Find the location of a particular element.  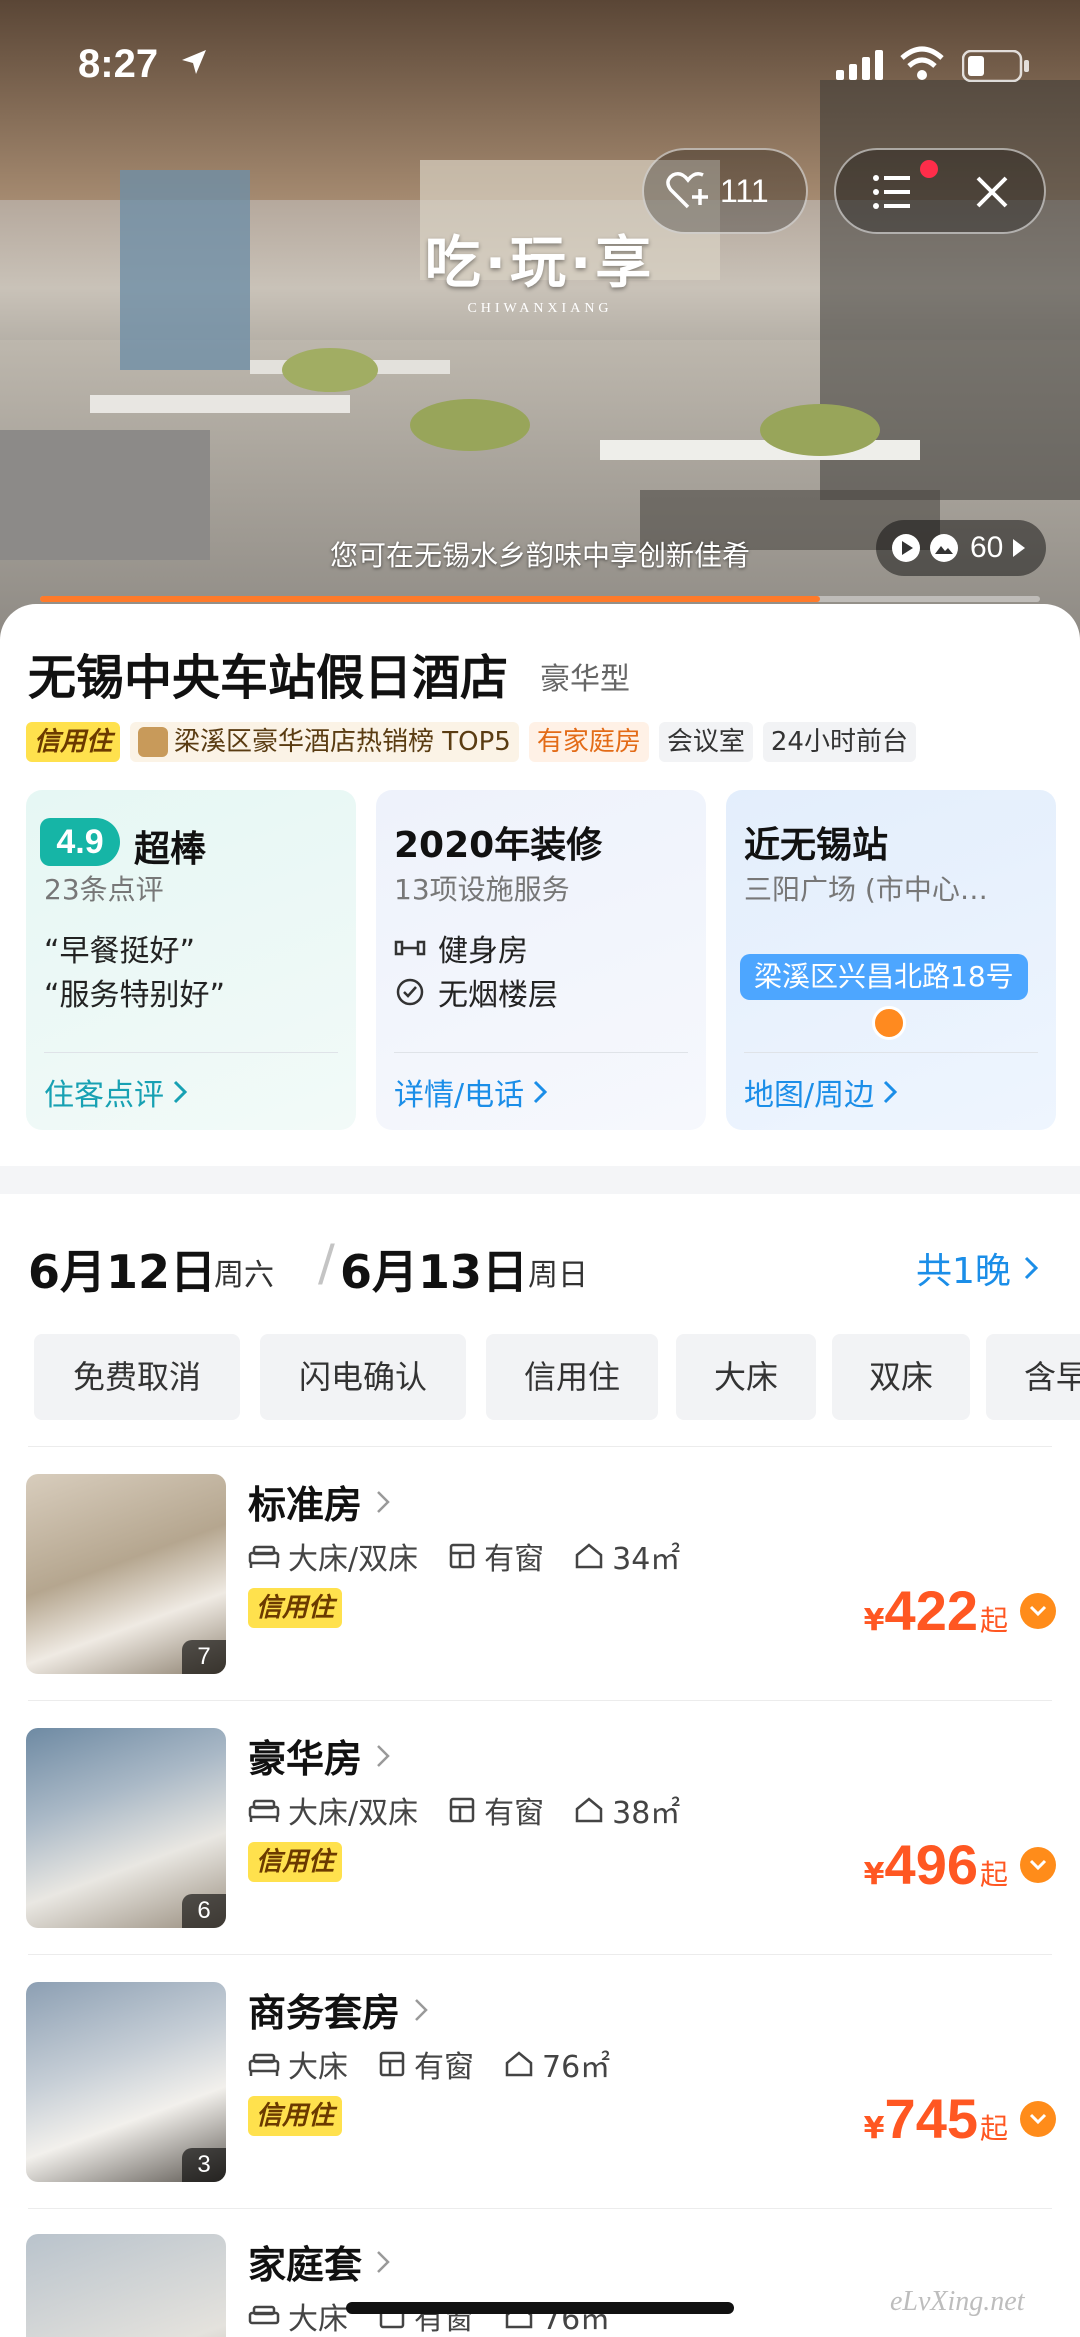

battery-icon is located at coordinates (995, 66).